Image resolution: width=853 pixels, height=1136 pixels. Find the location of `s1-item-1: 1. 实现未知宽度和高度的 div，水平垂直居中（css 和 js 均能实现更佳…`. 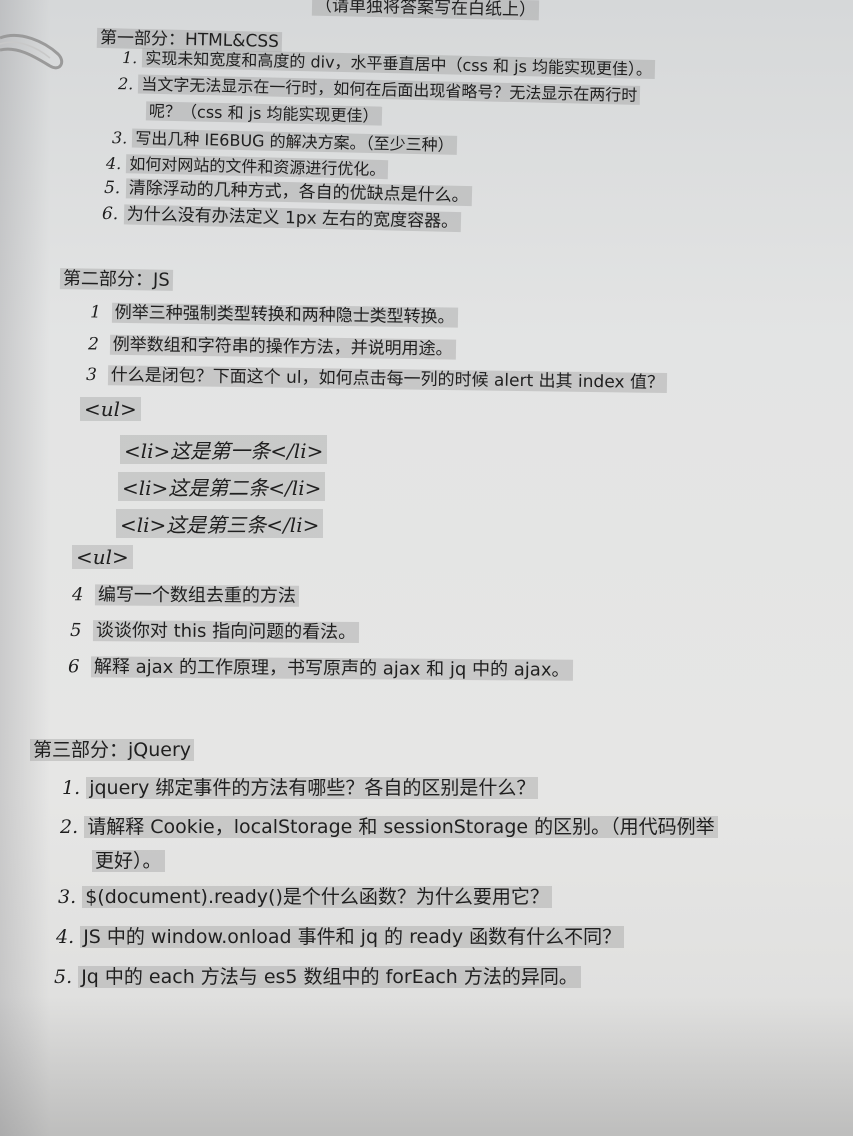

s1-item-1: 1. 实现未知宽度和高度的 div，水平垂直居中（css 和 js 均能实现更佳… is located at coordinates (389, 64).